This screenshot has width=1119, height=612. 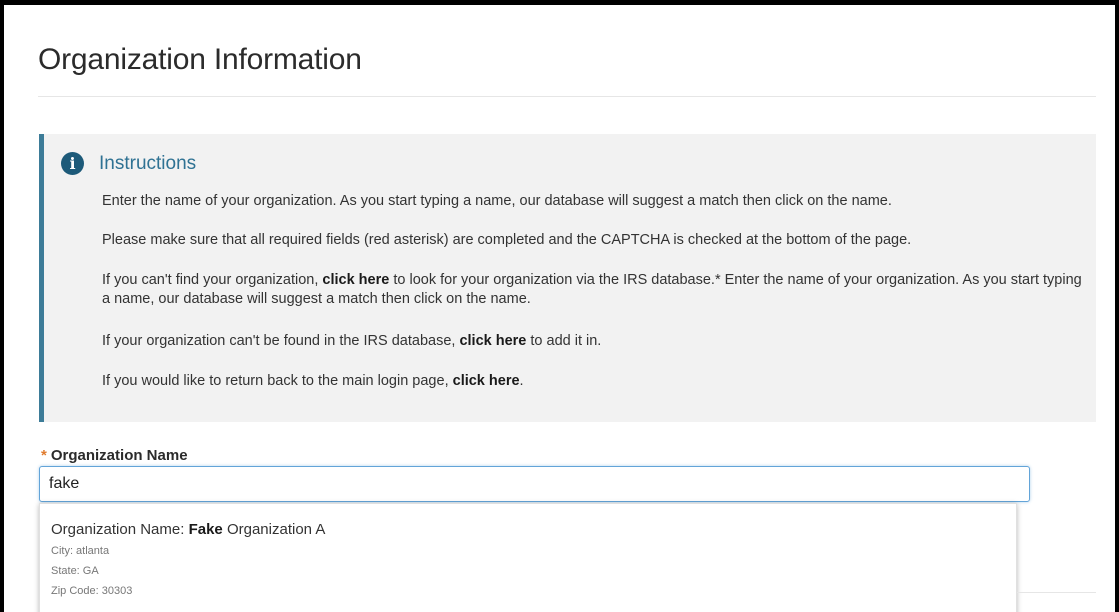 I want to click on info-icon: i, so click(x=72, y=163).